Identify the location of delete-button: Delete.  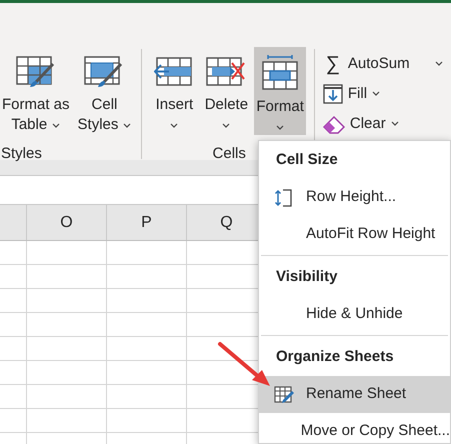
(226, 91).